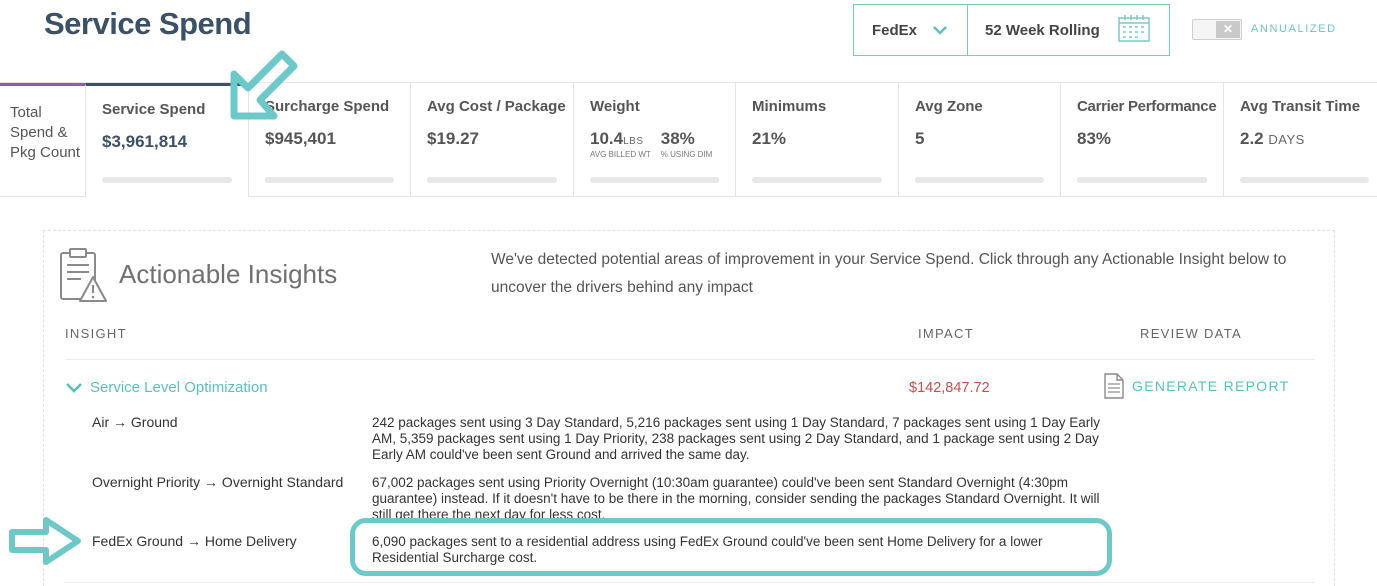  I want to click on tab-avg-transit: Avg Transit Time 2.2 DAYS, so click(1300, 140).